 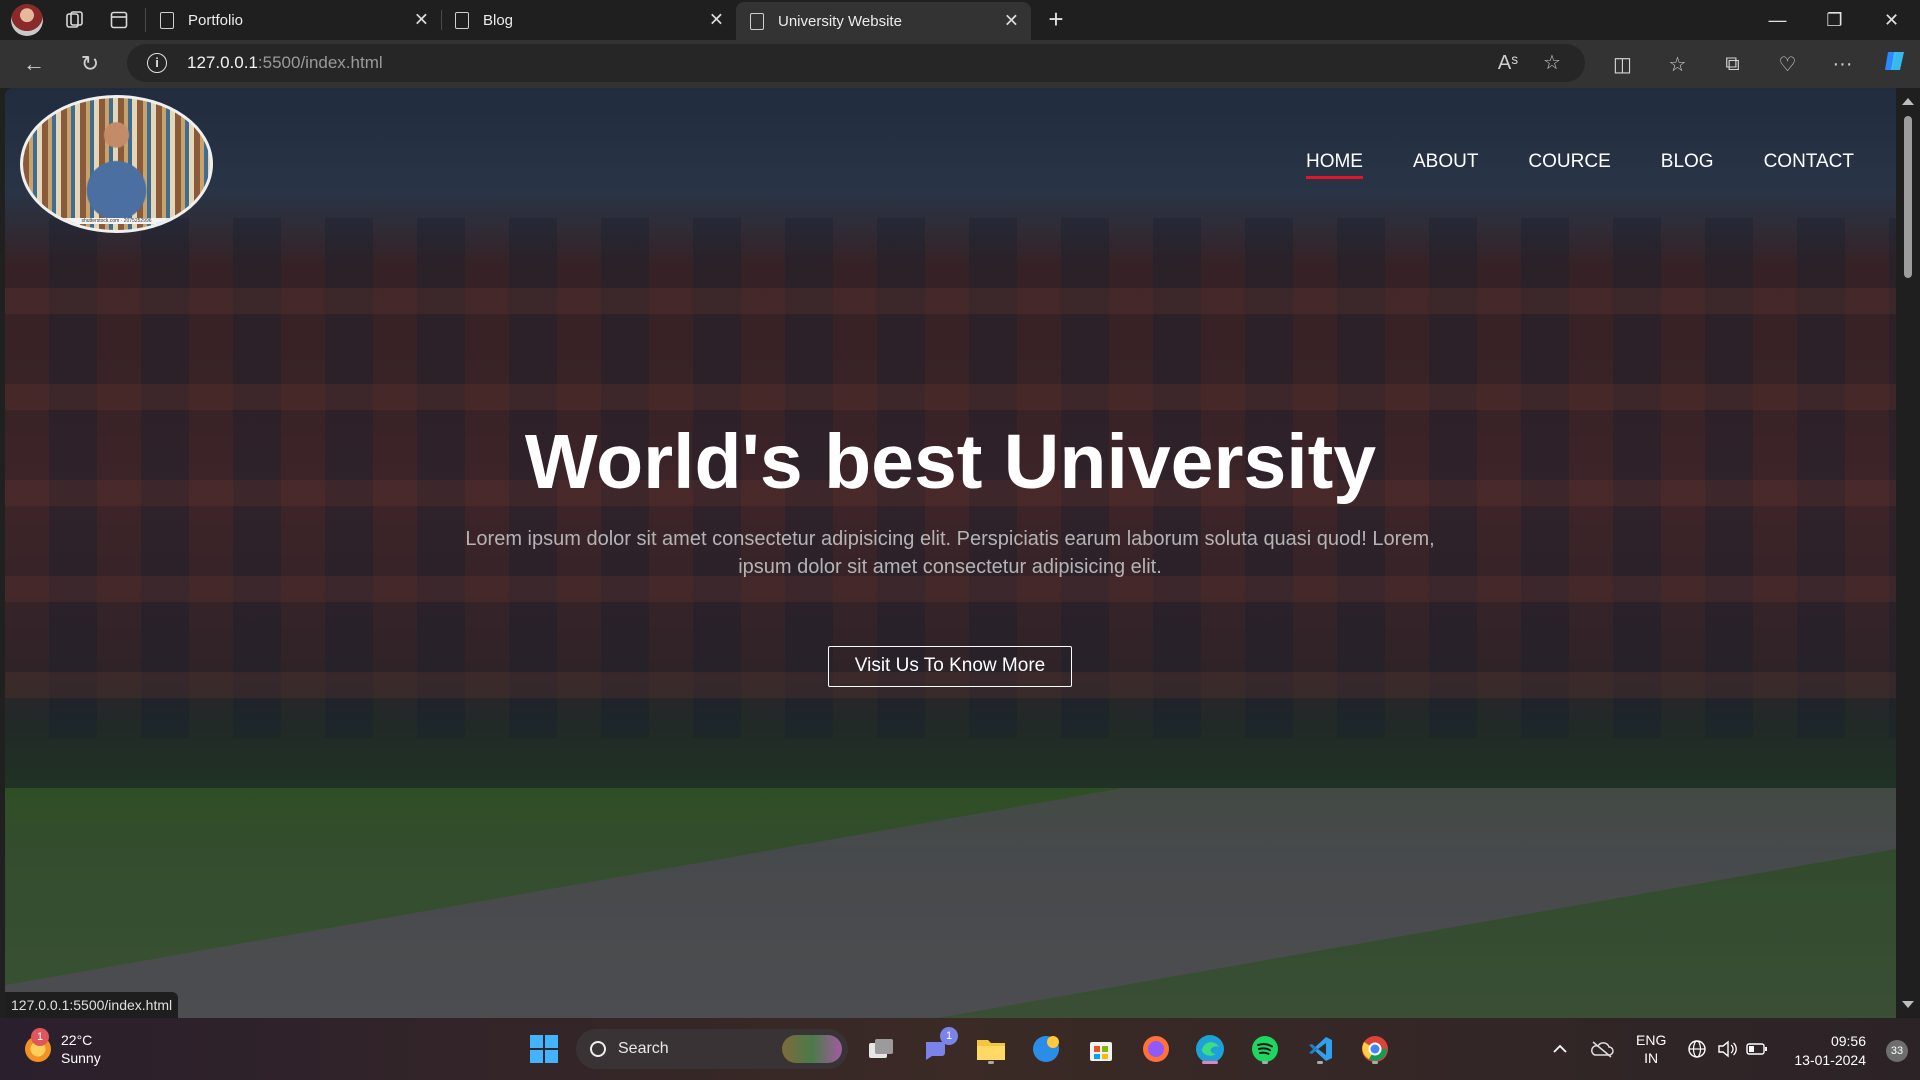 I want to click on visit-us-button: Visit Us To Know More, so click(x=950, y=666).